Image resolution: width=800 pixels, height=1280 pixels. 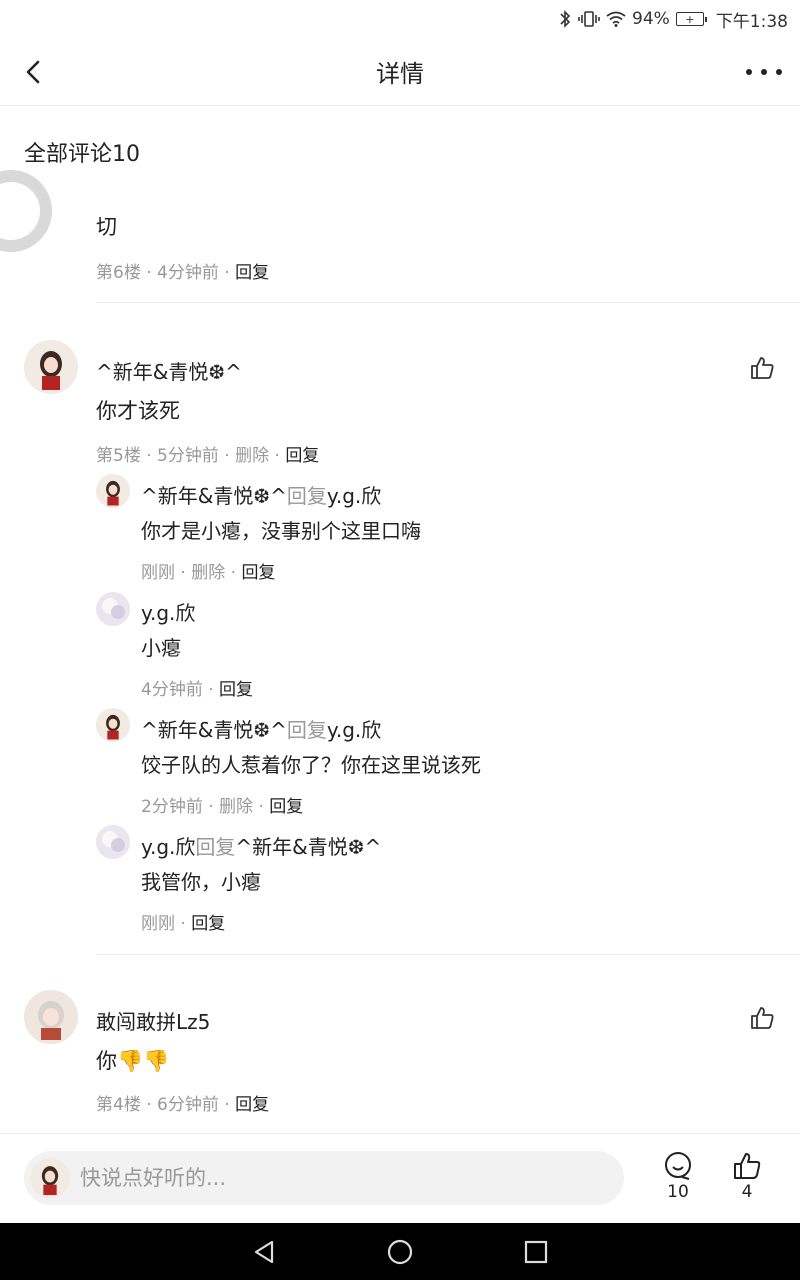 I want to click on wifi-icon, so click(x=616, y=19).